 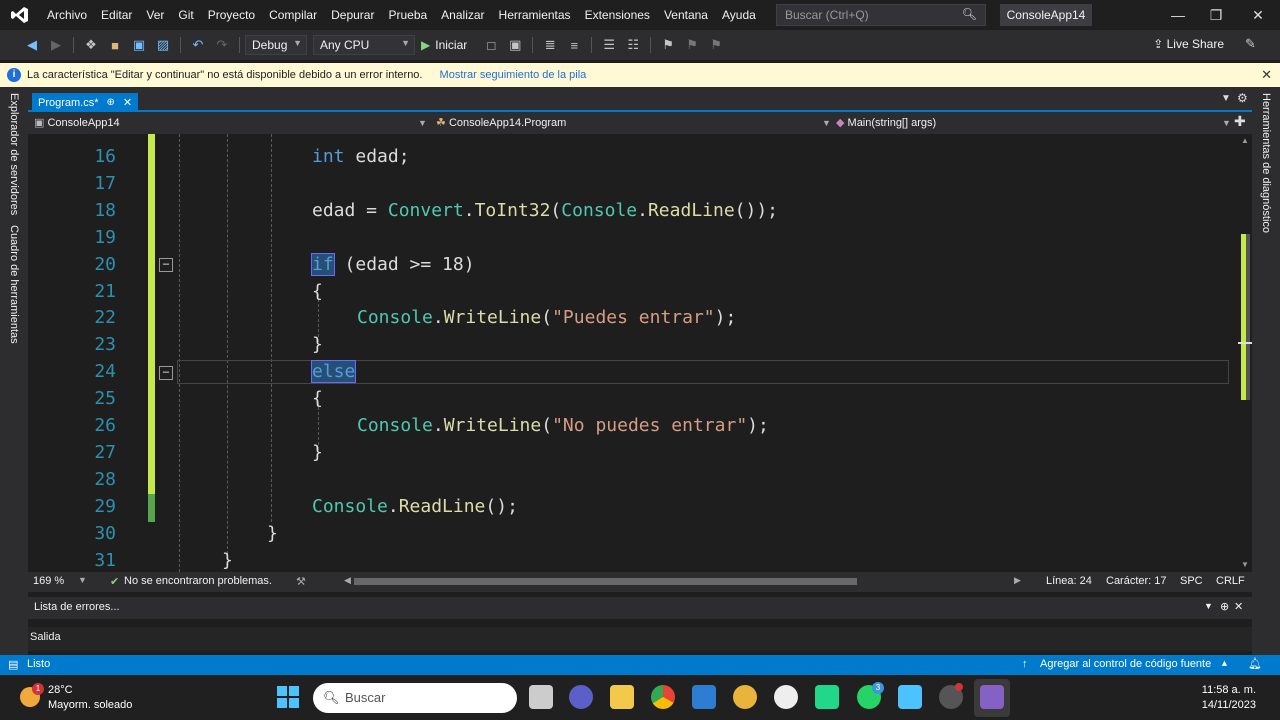 What do you see at coordinates (581, 697) in the screenshot?
I see `teams-chat-icon` at bounding box center [581, 697].